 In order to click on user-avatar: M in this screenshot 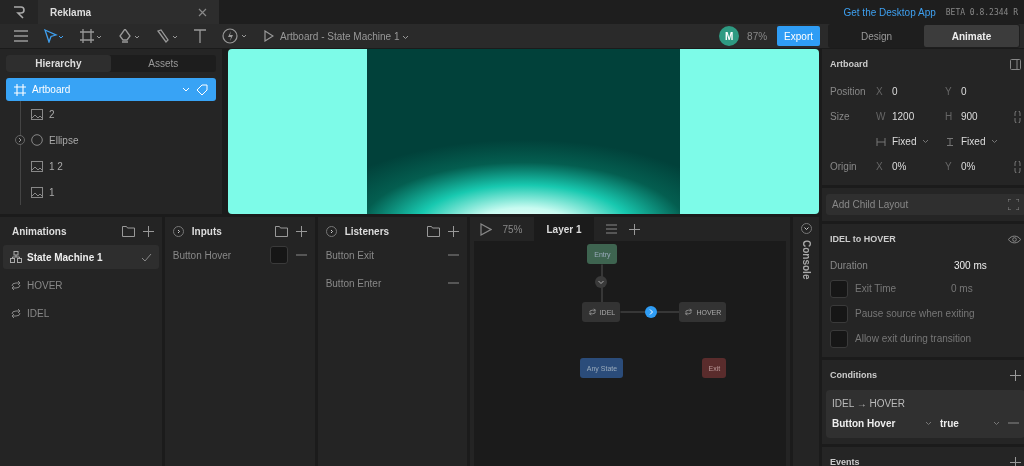, I will do `click(729, 36)`.